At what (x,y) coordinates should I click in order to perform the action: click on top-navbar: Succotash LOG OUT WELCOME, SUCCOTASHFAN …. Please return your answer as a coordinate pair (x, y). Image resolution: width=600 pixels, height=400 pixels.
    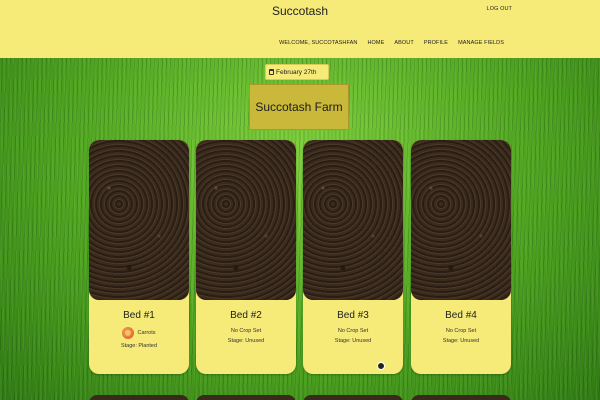
    Looking at the image, I should click on (300, 29).